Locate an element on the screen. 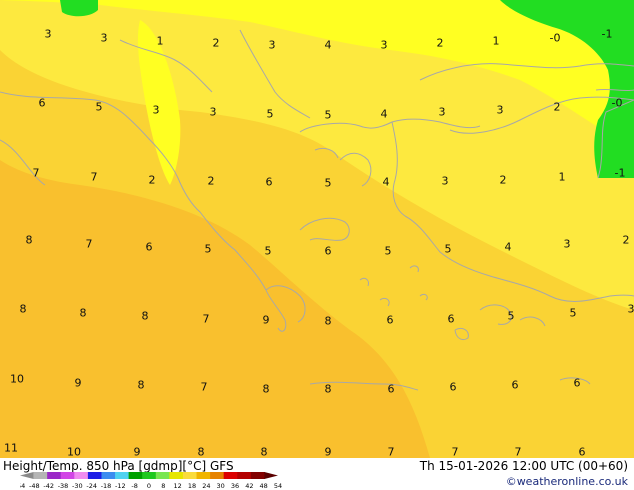 The width and height of the screenshot is (634, 490). colorbar-tick-label: 30 is located at coordinates (221, 486).